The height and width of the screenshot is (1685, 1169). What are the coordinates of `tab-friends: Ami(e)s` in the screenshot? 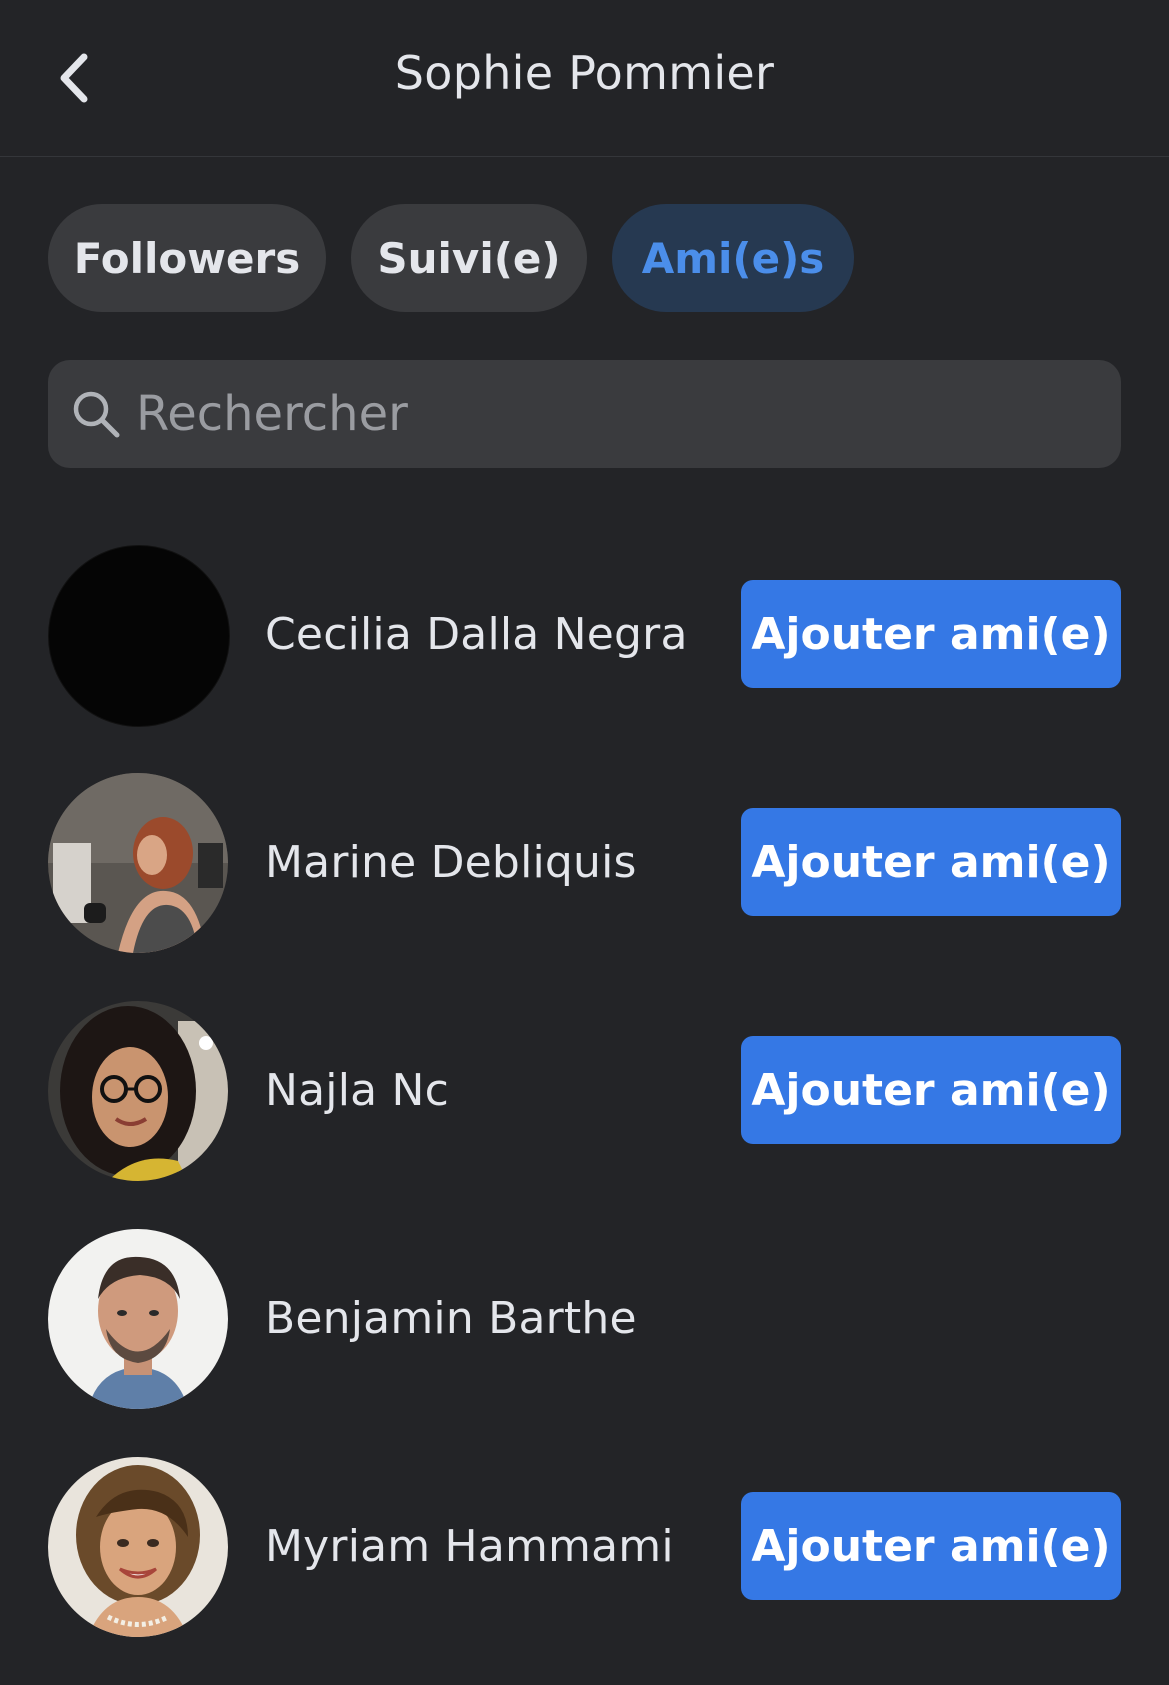 It's located at (733, 258).